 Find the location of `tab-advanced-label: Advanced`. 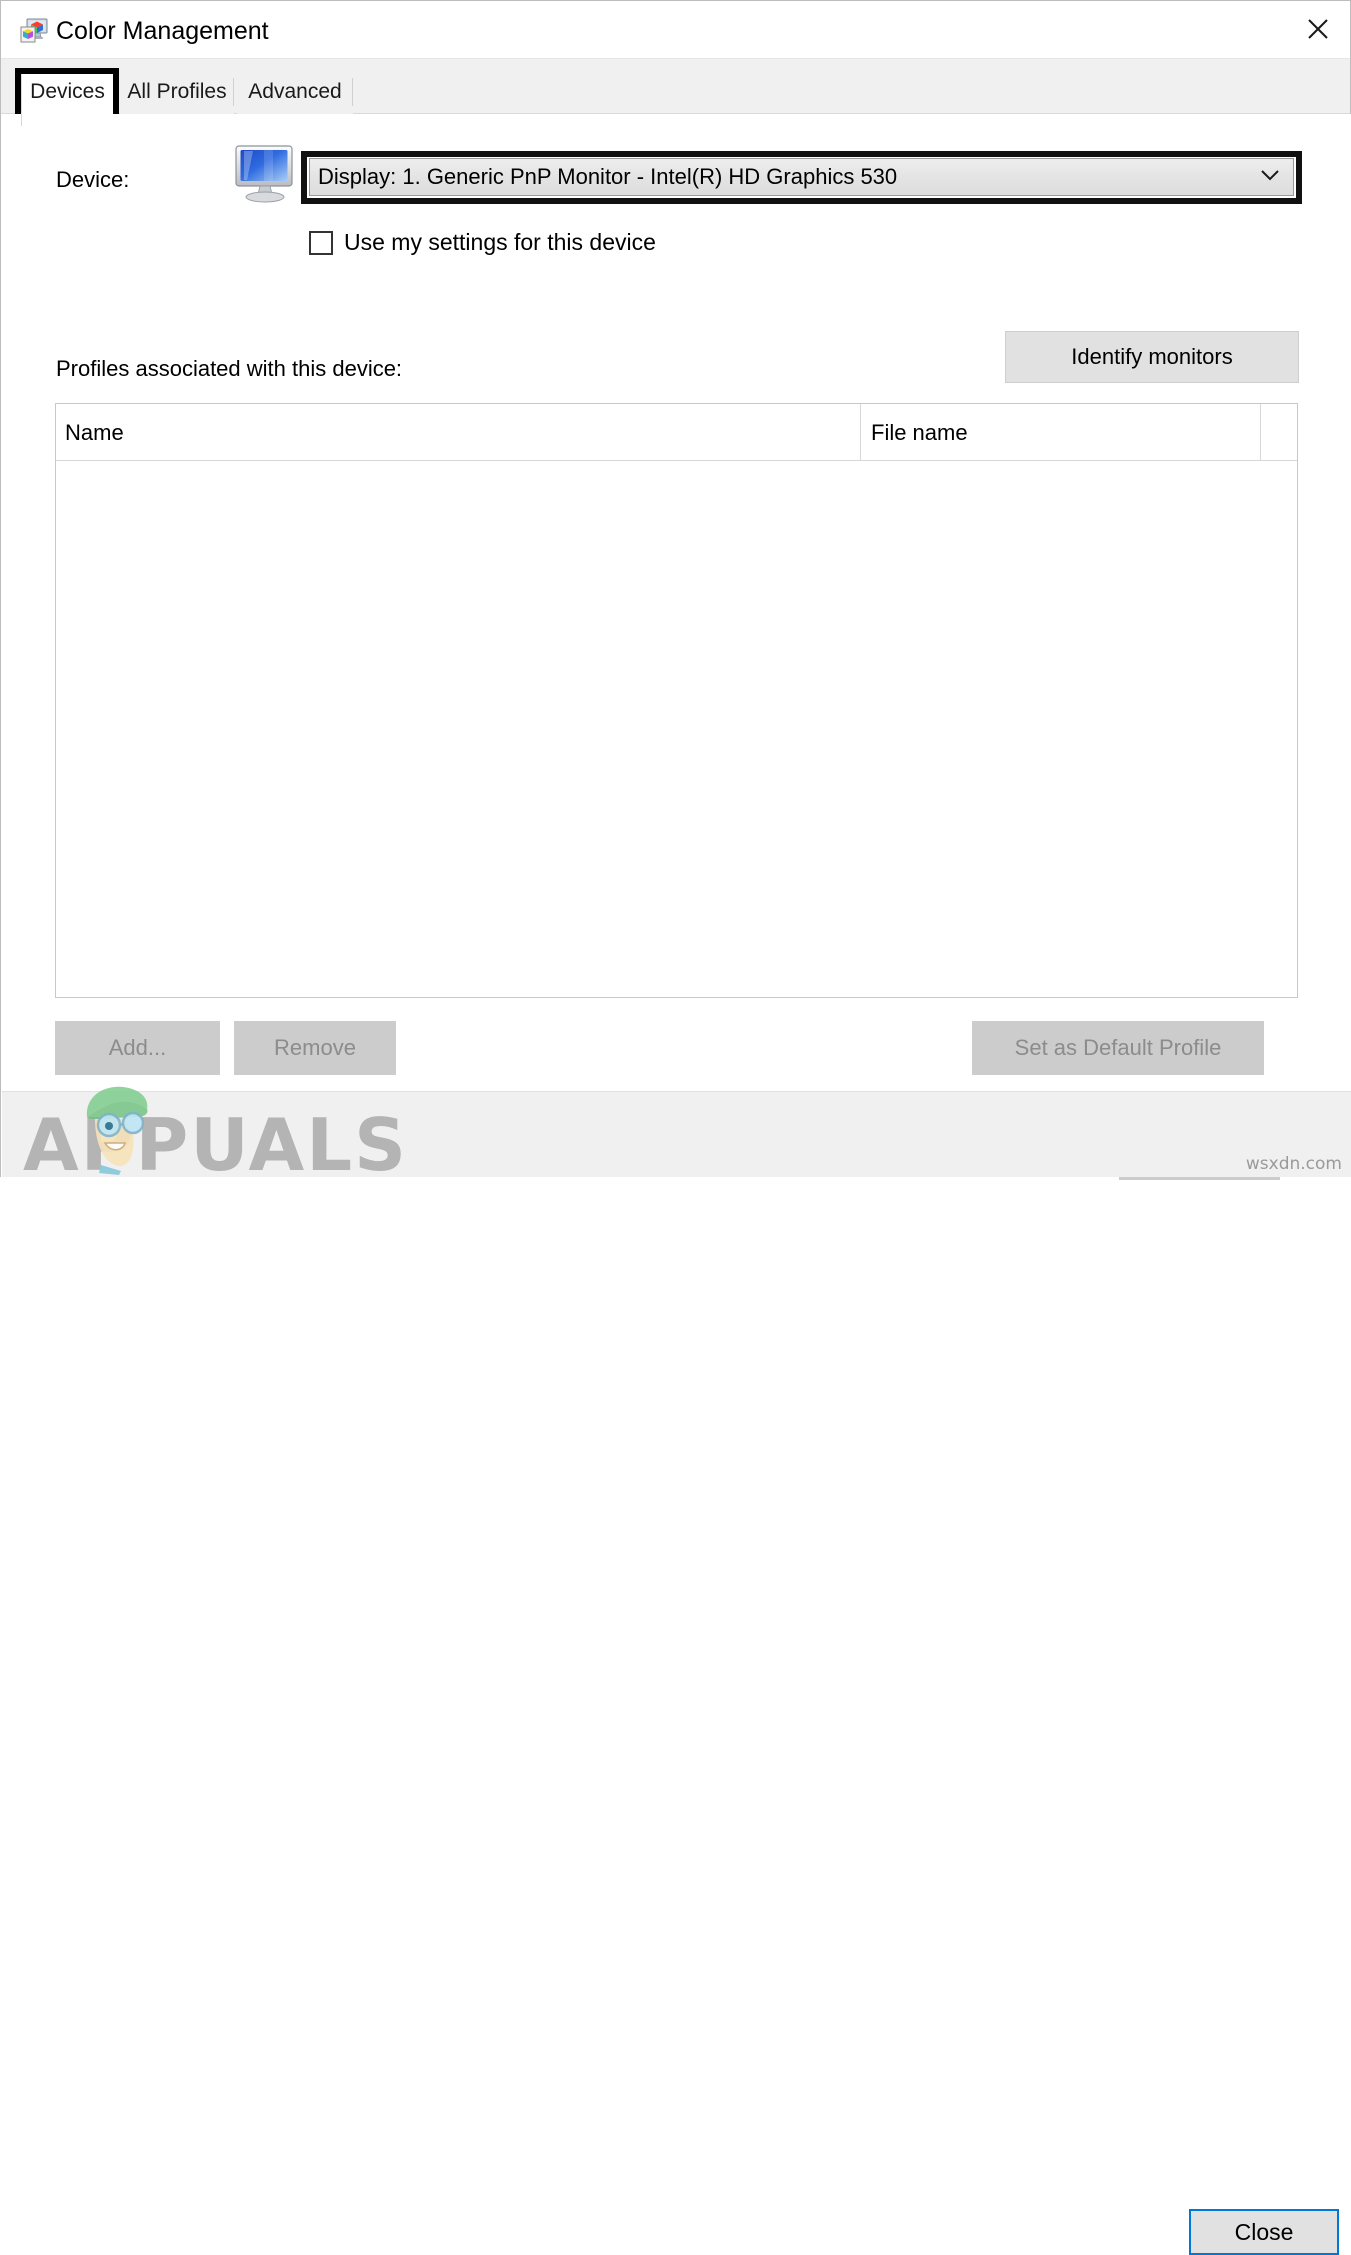

tab-advanced-label: Advanced is located at coordinates (295, 91).